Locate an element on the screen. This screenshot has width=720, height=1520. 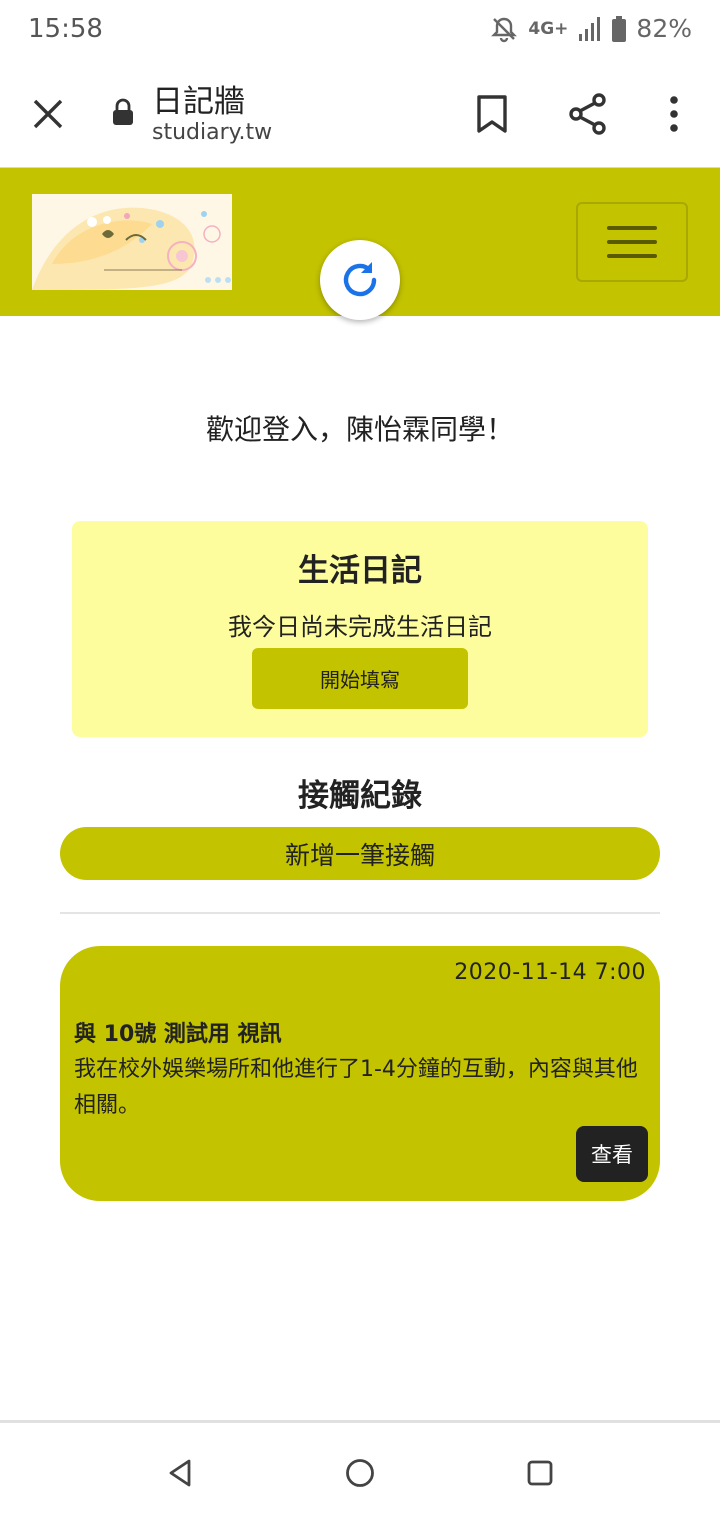
record-title: 與 10號 測試用 視訊 is located at coordinates (178, 1034).